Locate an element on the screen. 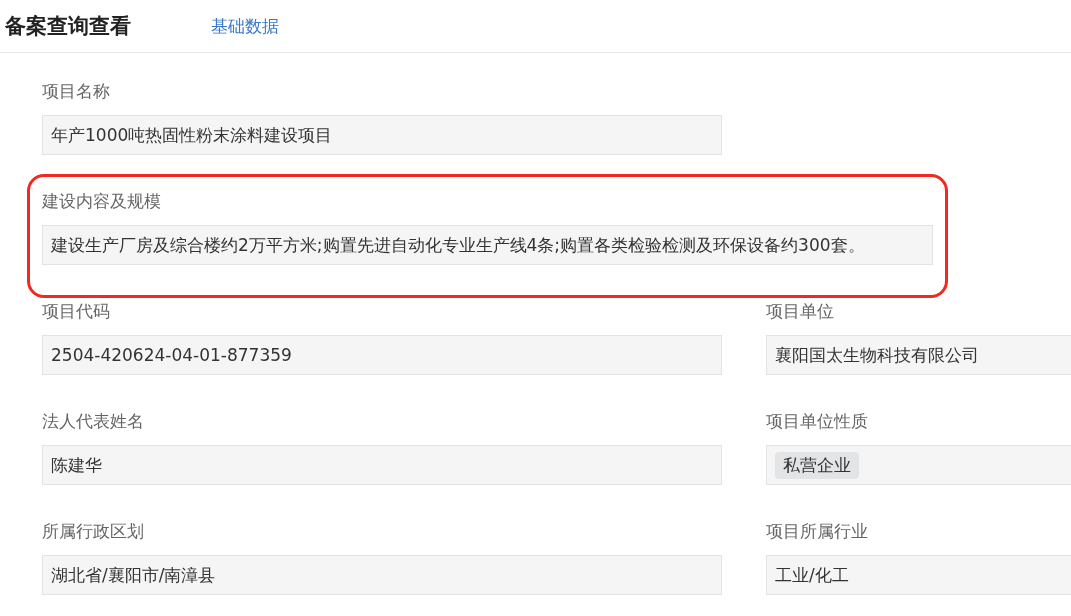 The image size is (1071, 616). field-label: 项目名称 is located at coordinates (76, 91).